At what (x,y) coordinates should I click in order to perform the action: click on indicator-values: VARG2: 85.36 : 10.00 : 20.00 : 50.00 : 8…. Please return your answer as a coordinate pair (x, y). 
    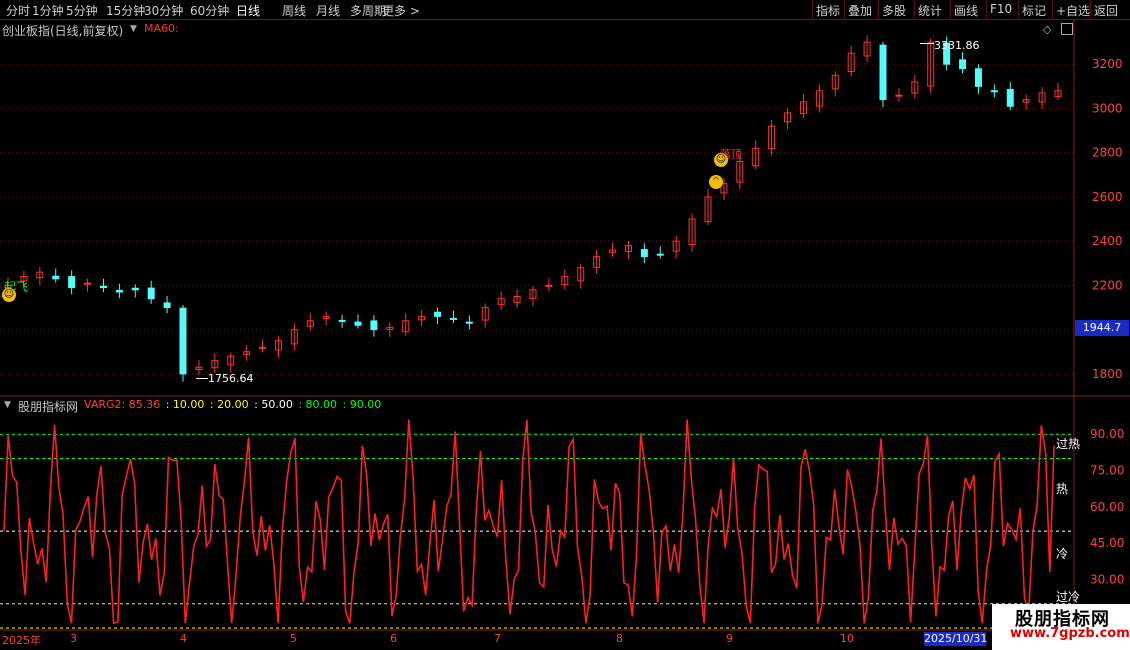
    Looking at the image, I should click on (233, 404).